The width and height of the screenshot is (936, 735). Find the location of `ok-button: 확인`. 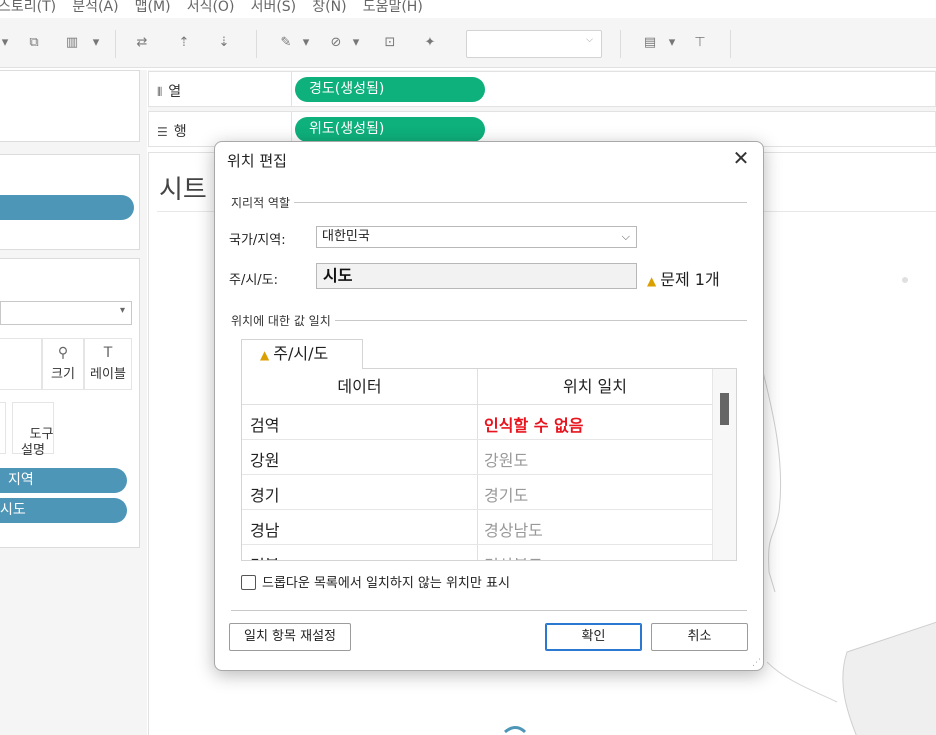

ok-button: 확인 is located at coordinates (593, 637).